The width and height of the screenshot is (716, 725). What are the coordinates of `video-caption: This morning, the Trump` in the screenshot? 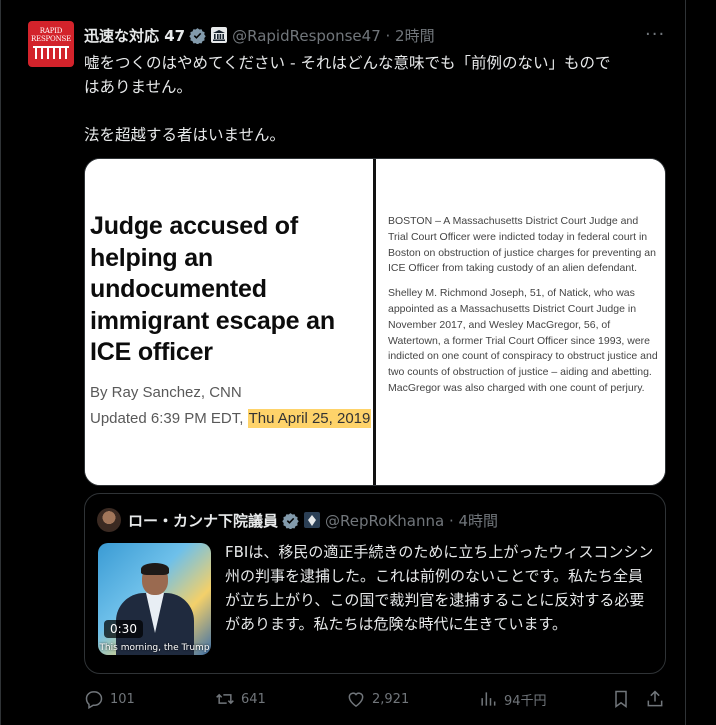 It's located at (154, 648).